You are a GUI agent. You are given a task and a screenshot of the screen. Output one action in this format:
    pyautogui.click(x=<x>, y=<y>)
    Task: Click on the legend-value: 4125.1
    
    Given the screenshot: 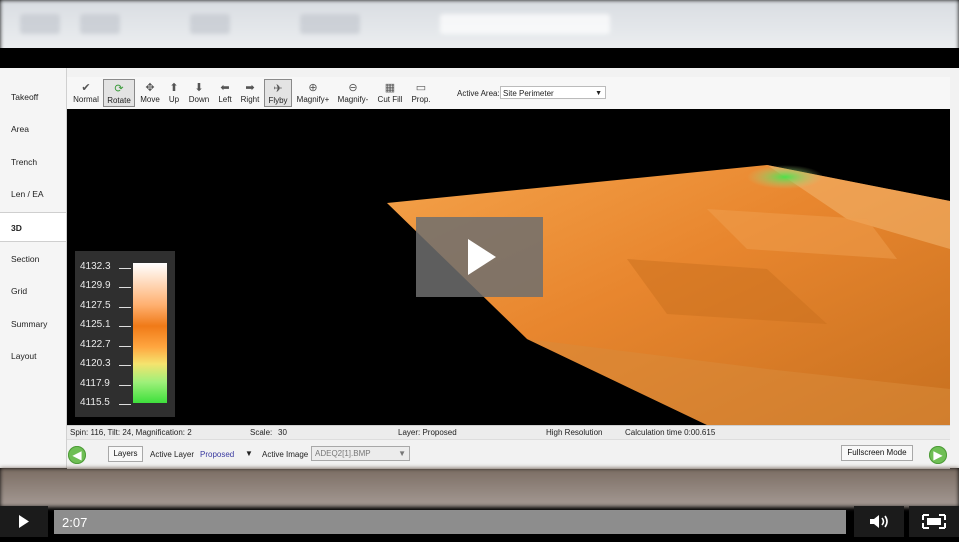 What is the action you would take?
    pyautogui.click(x=95, y=324)
    